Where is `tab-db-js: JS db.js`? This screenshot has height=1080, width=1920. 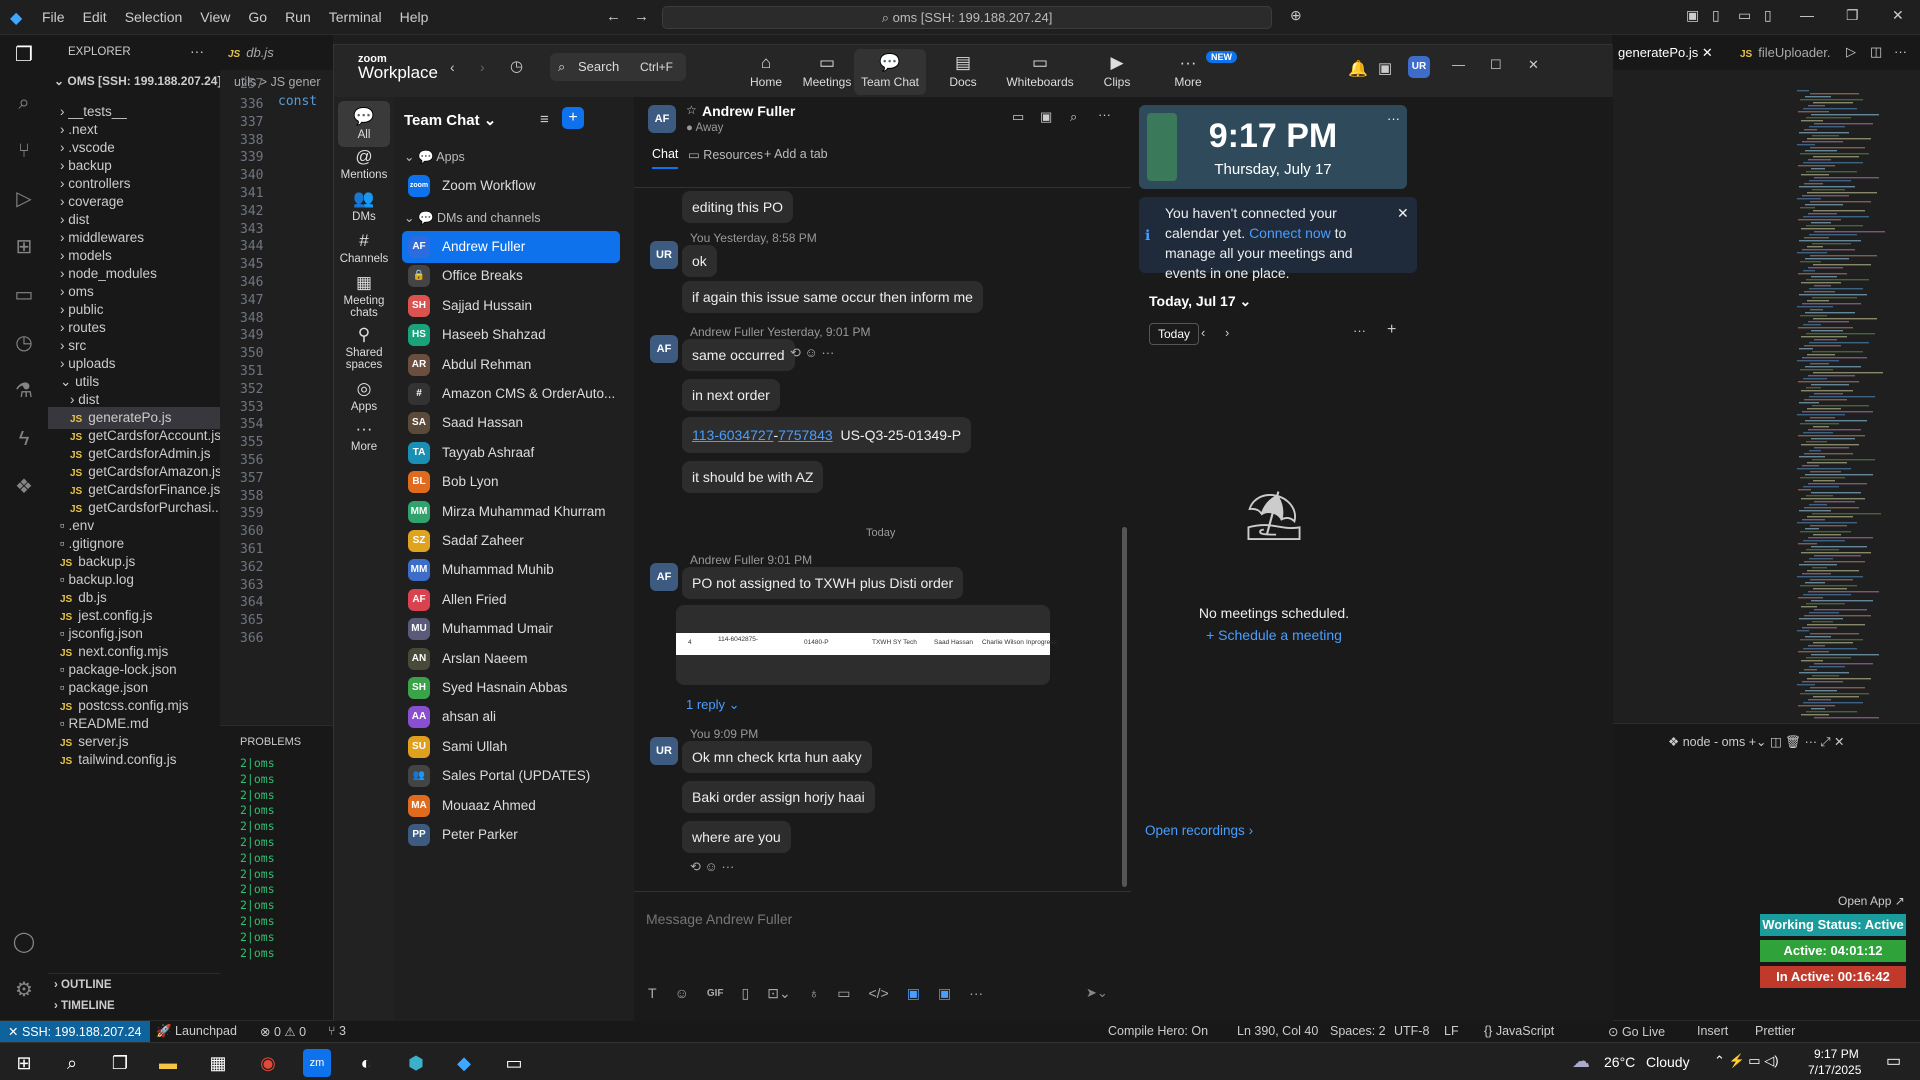 tab-db-js: JS db.js is located at coordinates (251, 52).